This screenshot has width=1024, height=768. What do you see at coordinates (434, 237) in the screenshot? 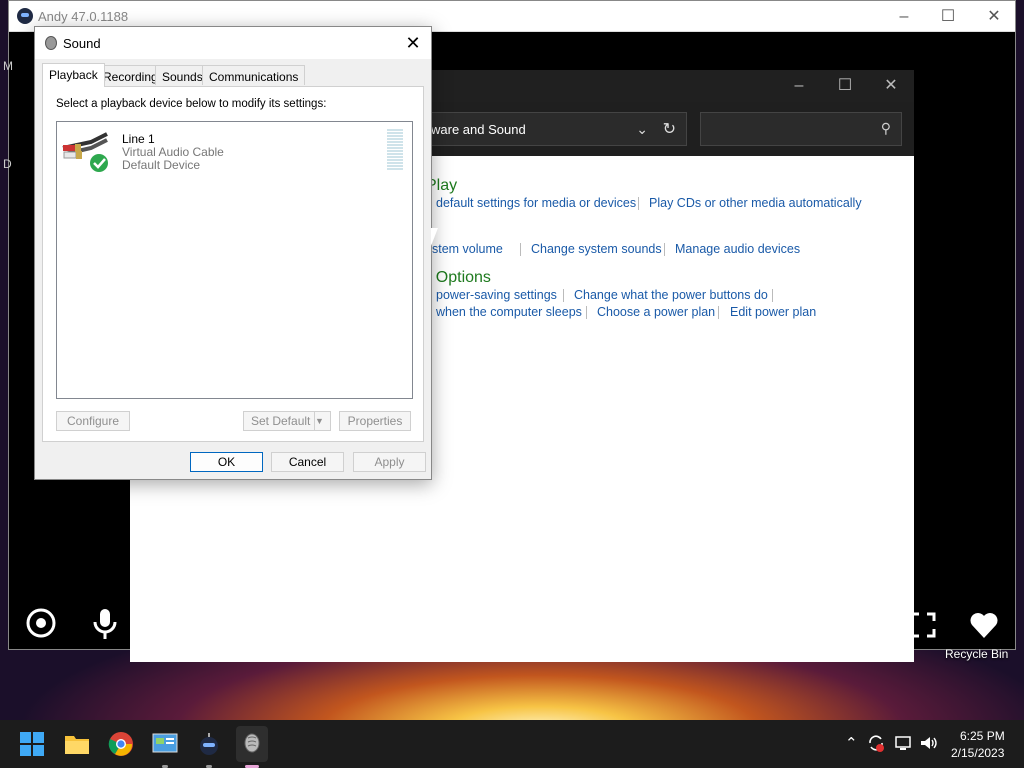
I see `mouse-cursor` at bounding box center [434, 237].